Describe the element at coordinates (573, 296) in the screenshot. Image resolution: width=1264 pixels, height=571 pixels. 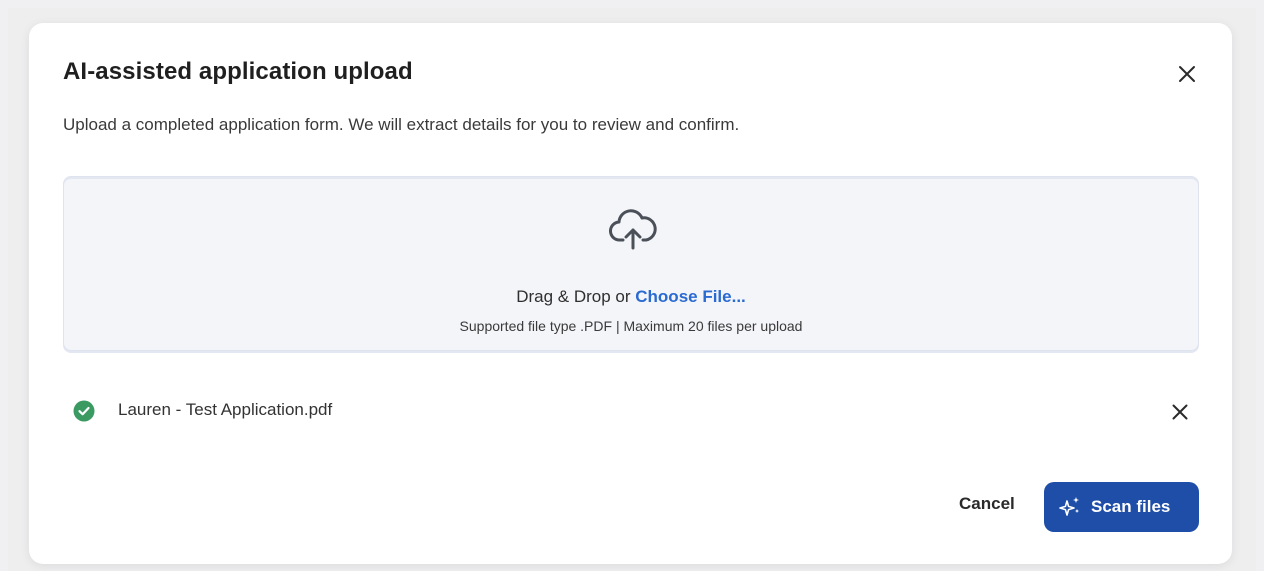
I see `drag-drop-text: Drag & Drop or` at that location.